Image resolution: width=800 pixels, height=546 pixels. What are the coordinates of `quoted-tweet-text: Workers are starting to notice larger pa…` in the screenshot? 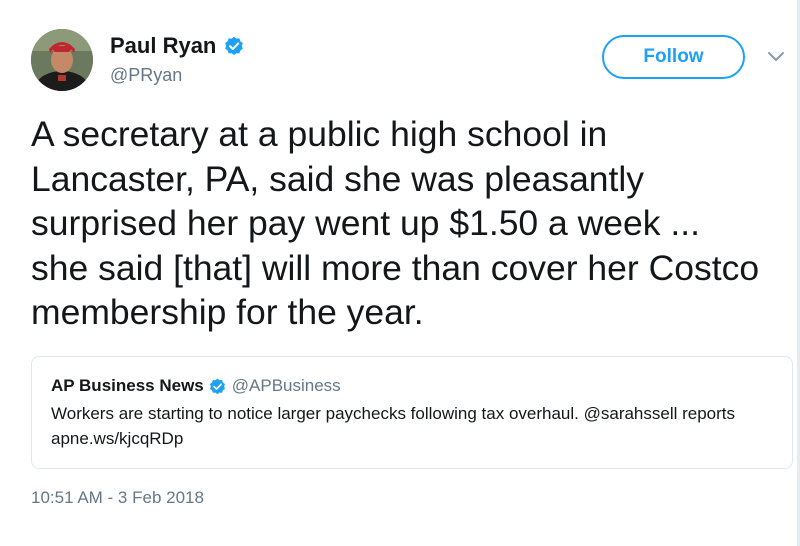 It's located at (393, 426).